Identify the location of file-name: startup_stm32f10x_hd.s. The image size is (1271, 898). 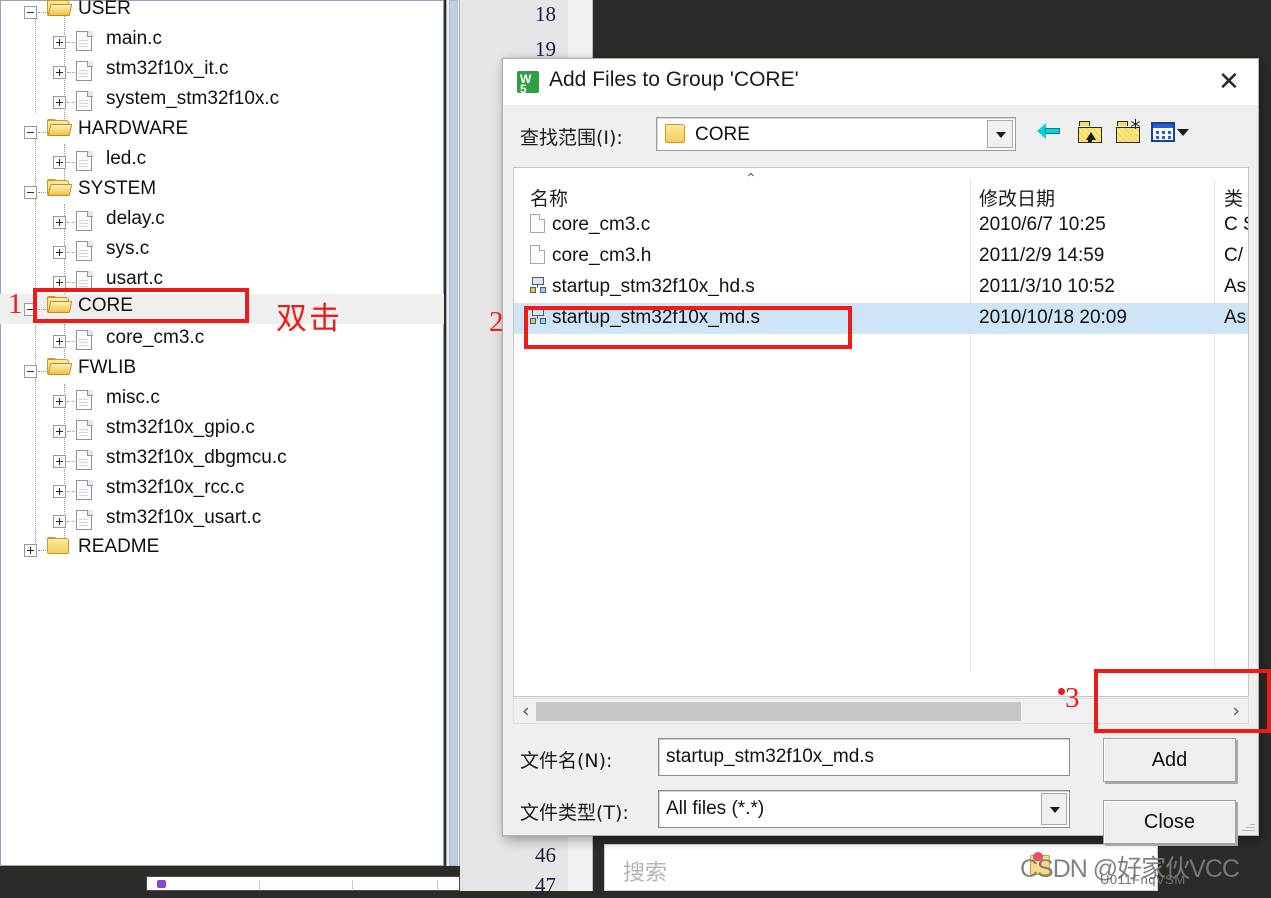
(653, 286).